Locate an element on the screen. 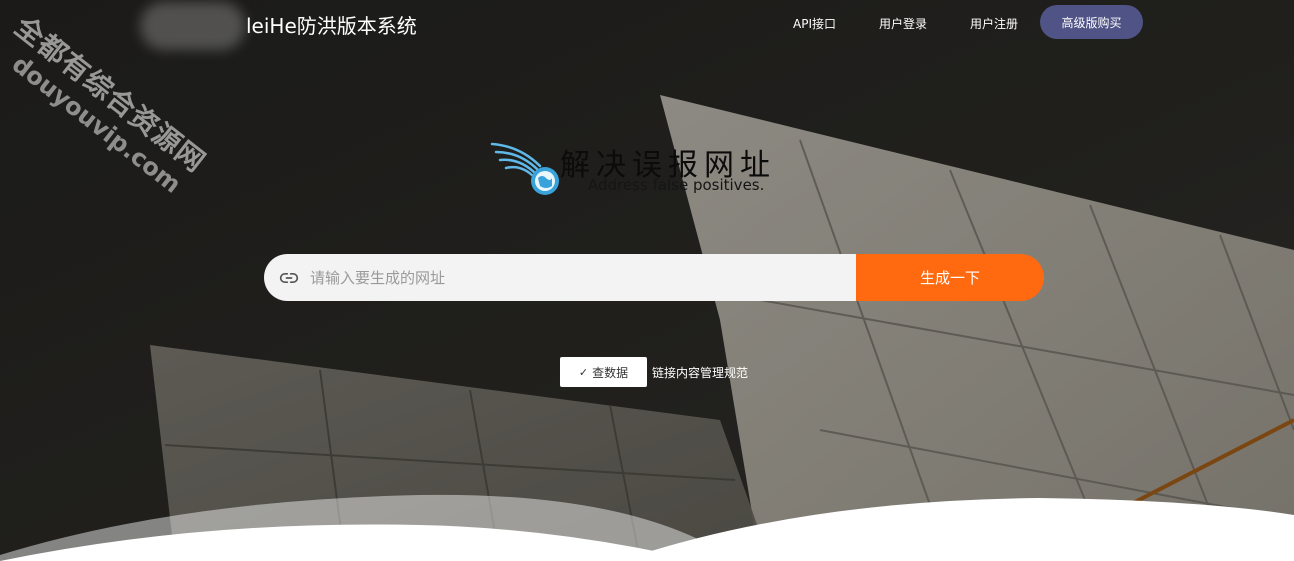 This screenshot has height=561, width=1294. search-input-container is located at coordinates (560, 277).